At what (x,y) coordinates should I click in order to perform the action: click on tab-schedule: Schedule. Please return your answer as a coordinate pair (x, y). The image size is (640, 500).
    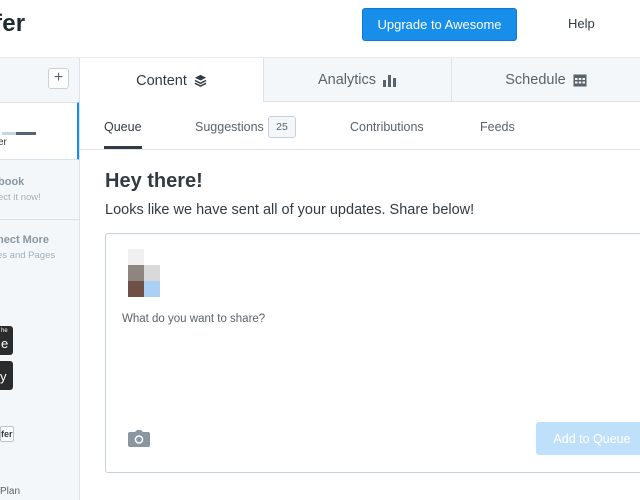
    Looking at the image, I should click on (546, 80).